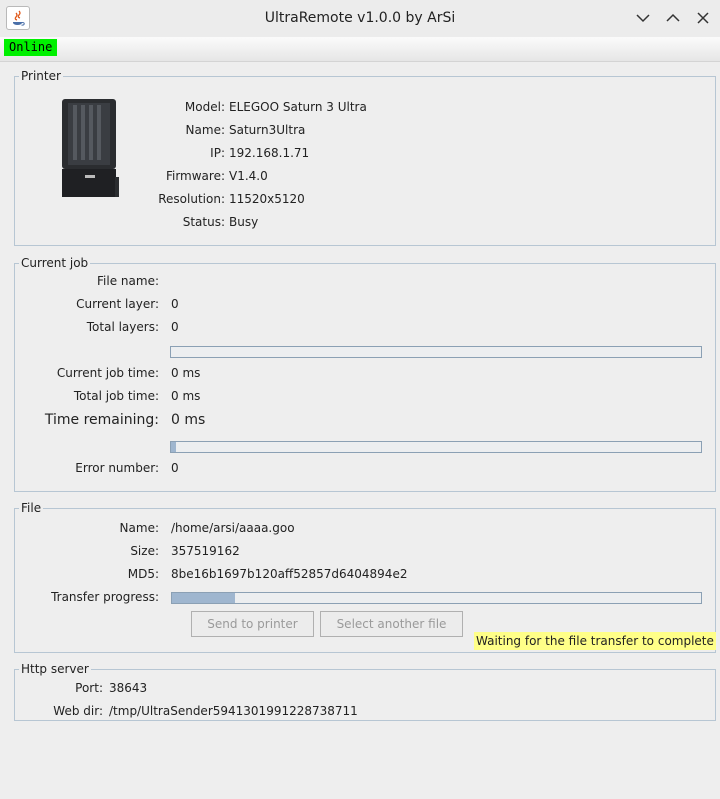 This screenshot has height=799, width=720. What do you see at coordinates (205, 551) in the screenshot?
I see `file-size-value: 357519162` at bounding box center [205, 551].